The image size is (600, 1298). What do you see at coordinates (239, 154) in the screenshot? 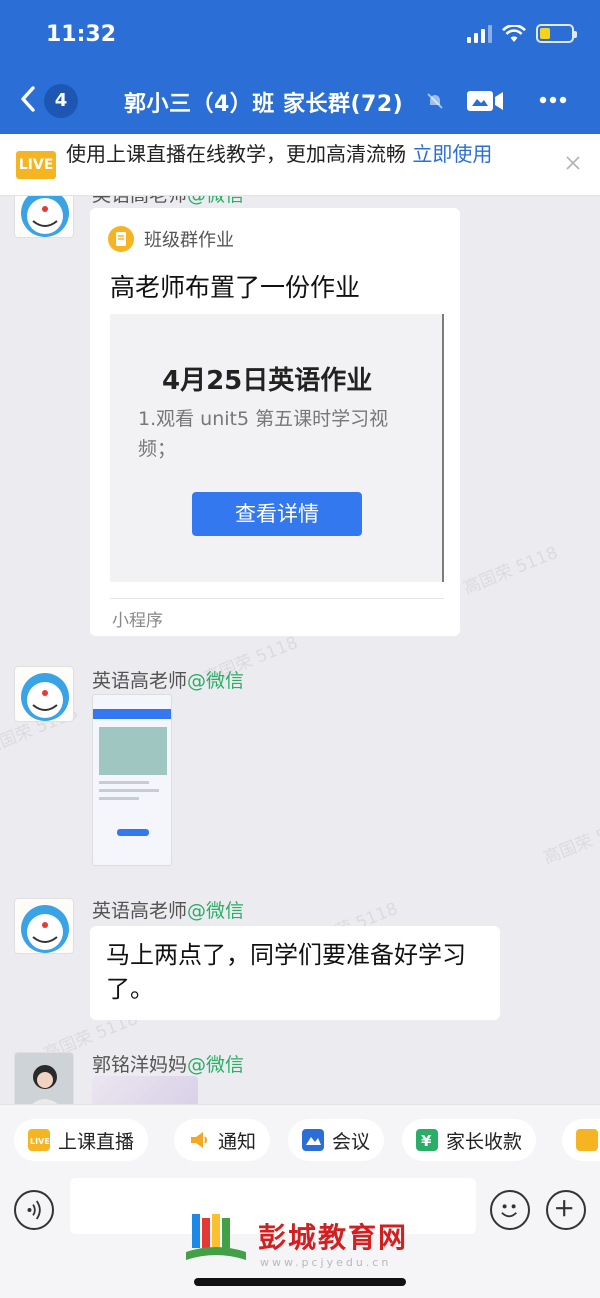
I see `banner-message: 使用上课直播在线教学，更加高清流畅` at bounding box center [239, 154].